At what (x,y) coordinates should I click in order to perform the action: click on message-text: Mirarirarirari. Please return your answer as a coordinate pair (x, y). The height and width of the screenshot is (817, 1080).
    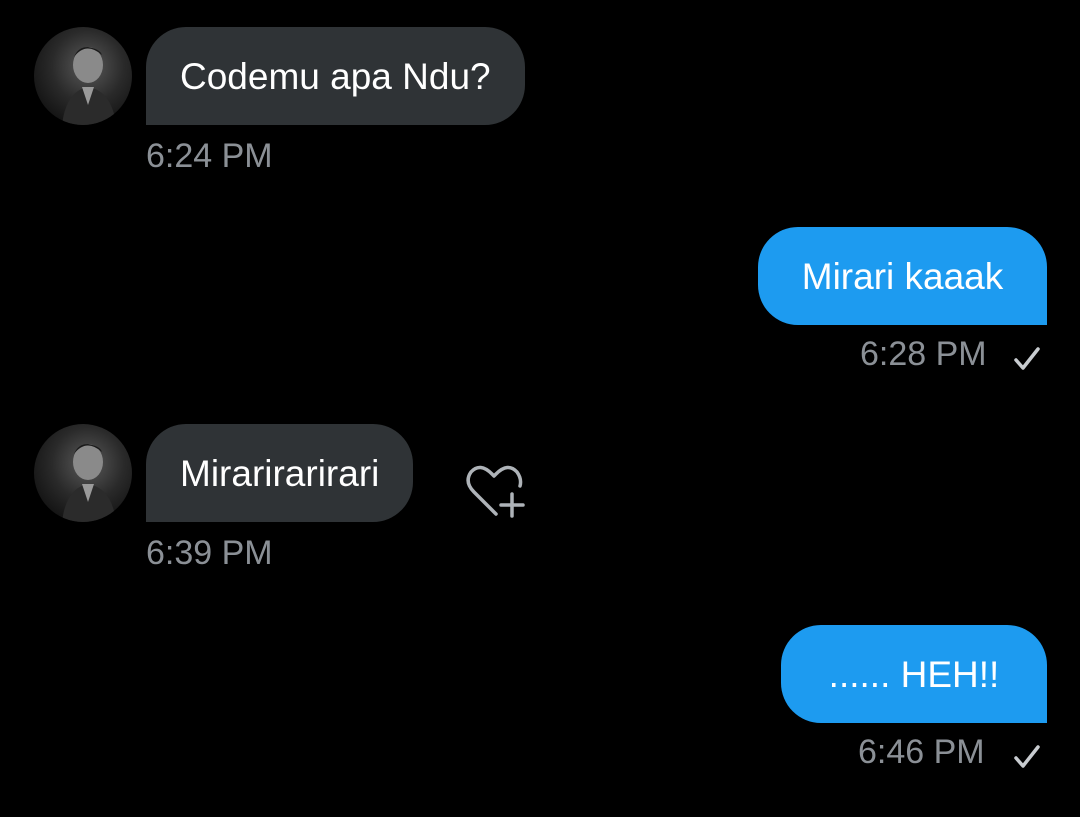
    Looking at the image, I should click on (280, 473).